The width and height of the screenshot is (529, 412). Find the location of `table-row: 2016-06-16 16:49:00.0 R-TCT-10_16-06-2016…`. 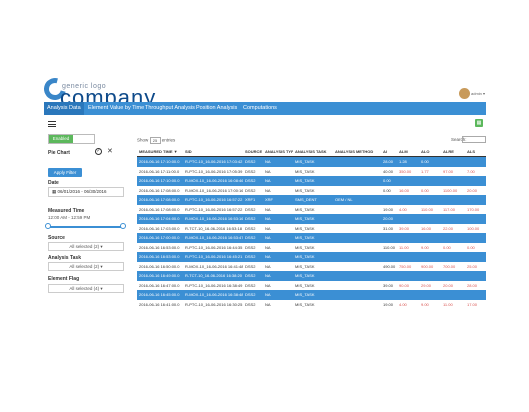

table-row: 2016-06-16 16:49:00.0 R-TCT-10_16-06-2016… is located at coordinates (311, 276).